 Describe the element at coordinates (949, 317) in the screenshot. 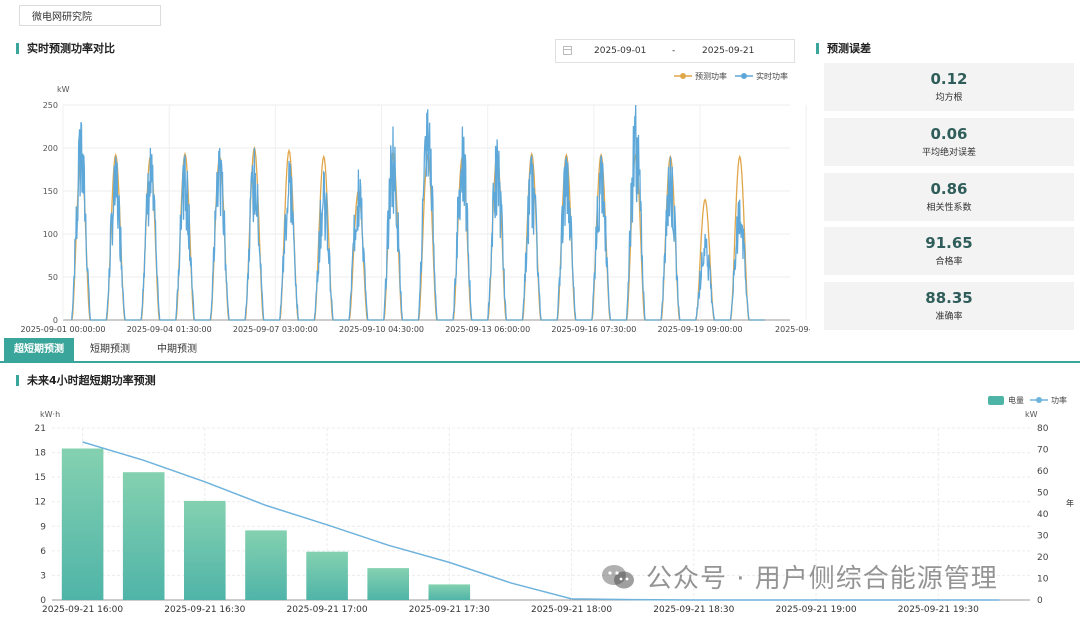

I see `metric-label: 准确率` at that location.